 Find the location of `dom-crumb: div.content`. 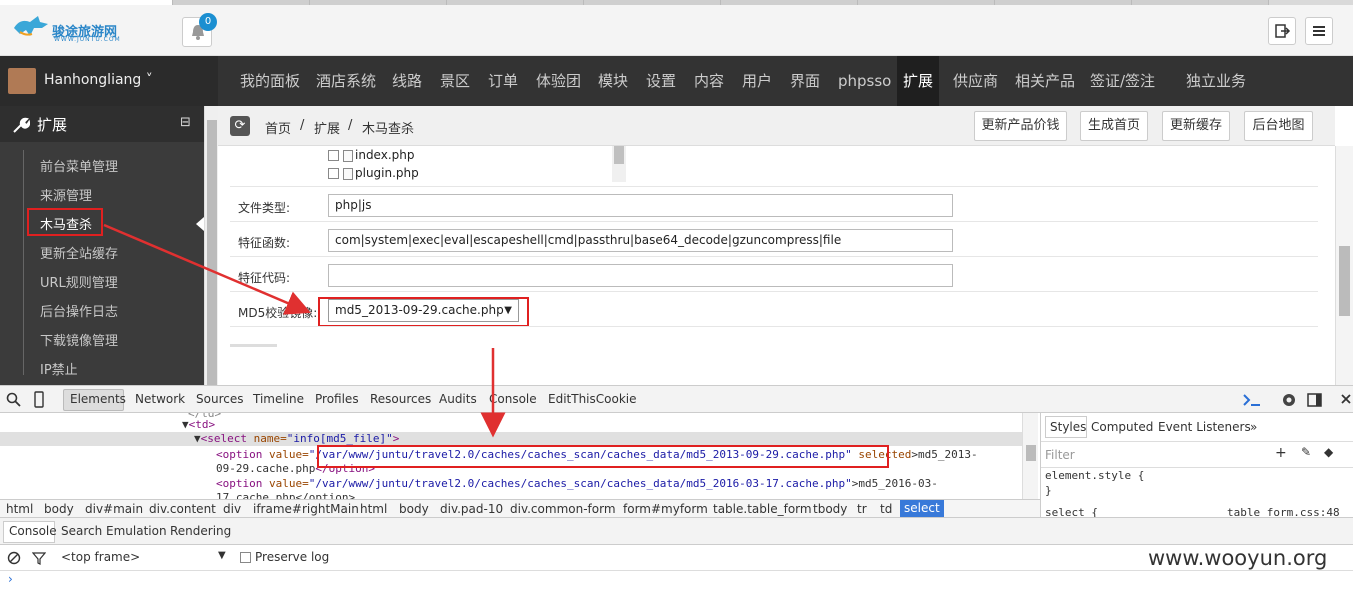

dom-crumb: div.content is located at coordinates (182, 509).